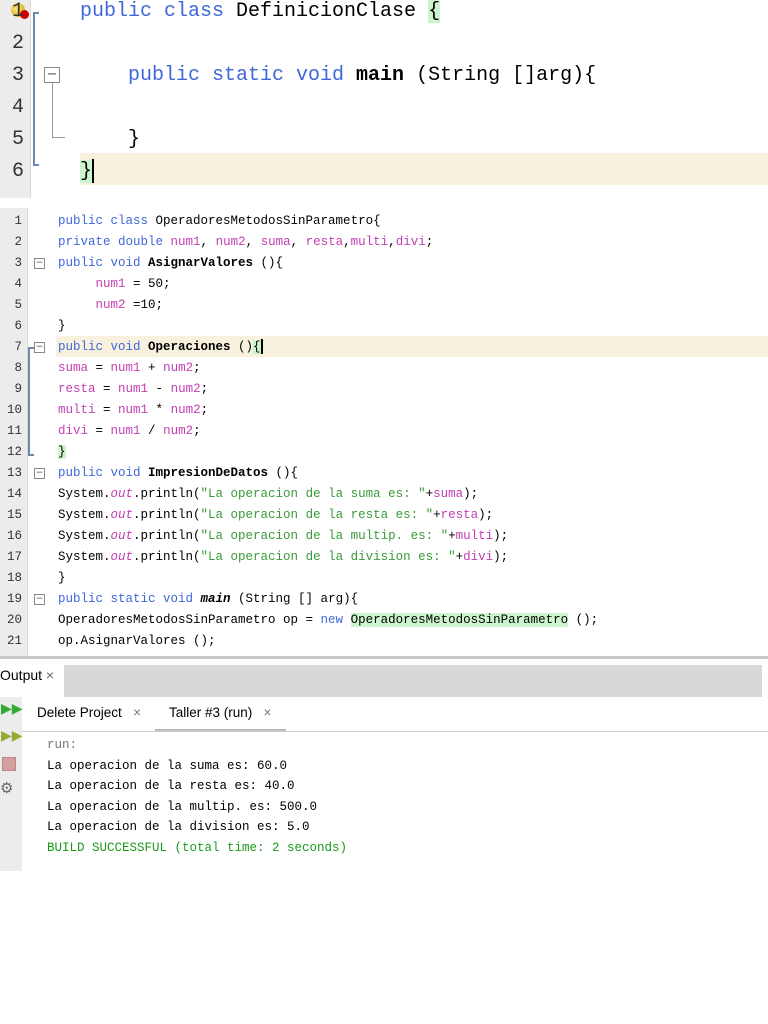  I want to click on rerun-icon: ▶▶, so click(12, 709).